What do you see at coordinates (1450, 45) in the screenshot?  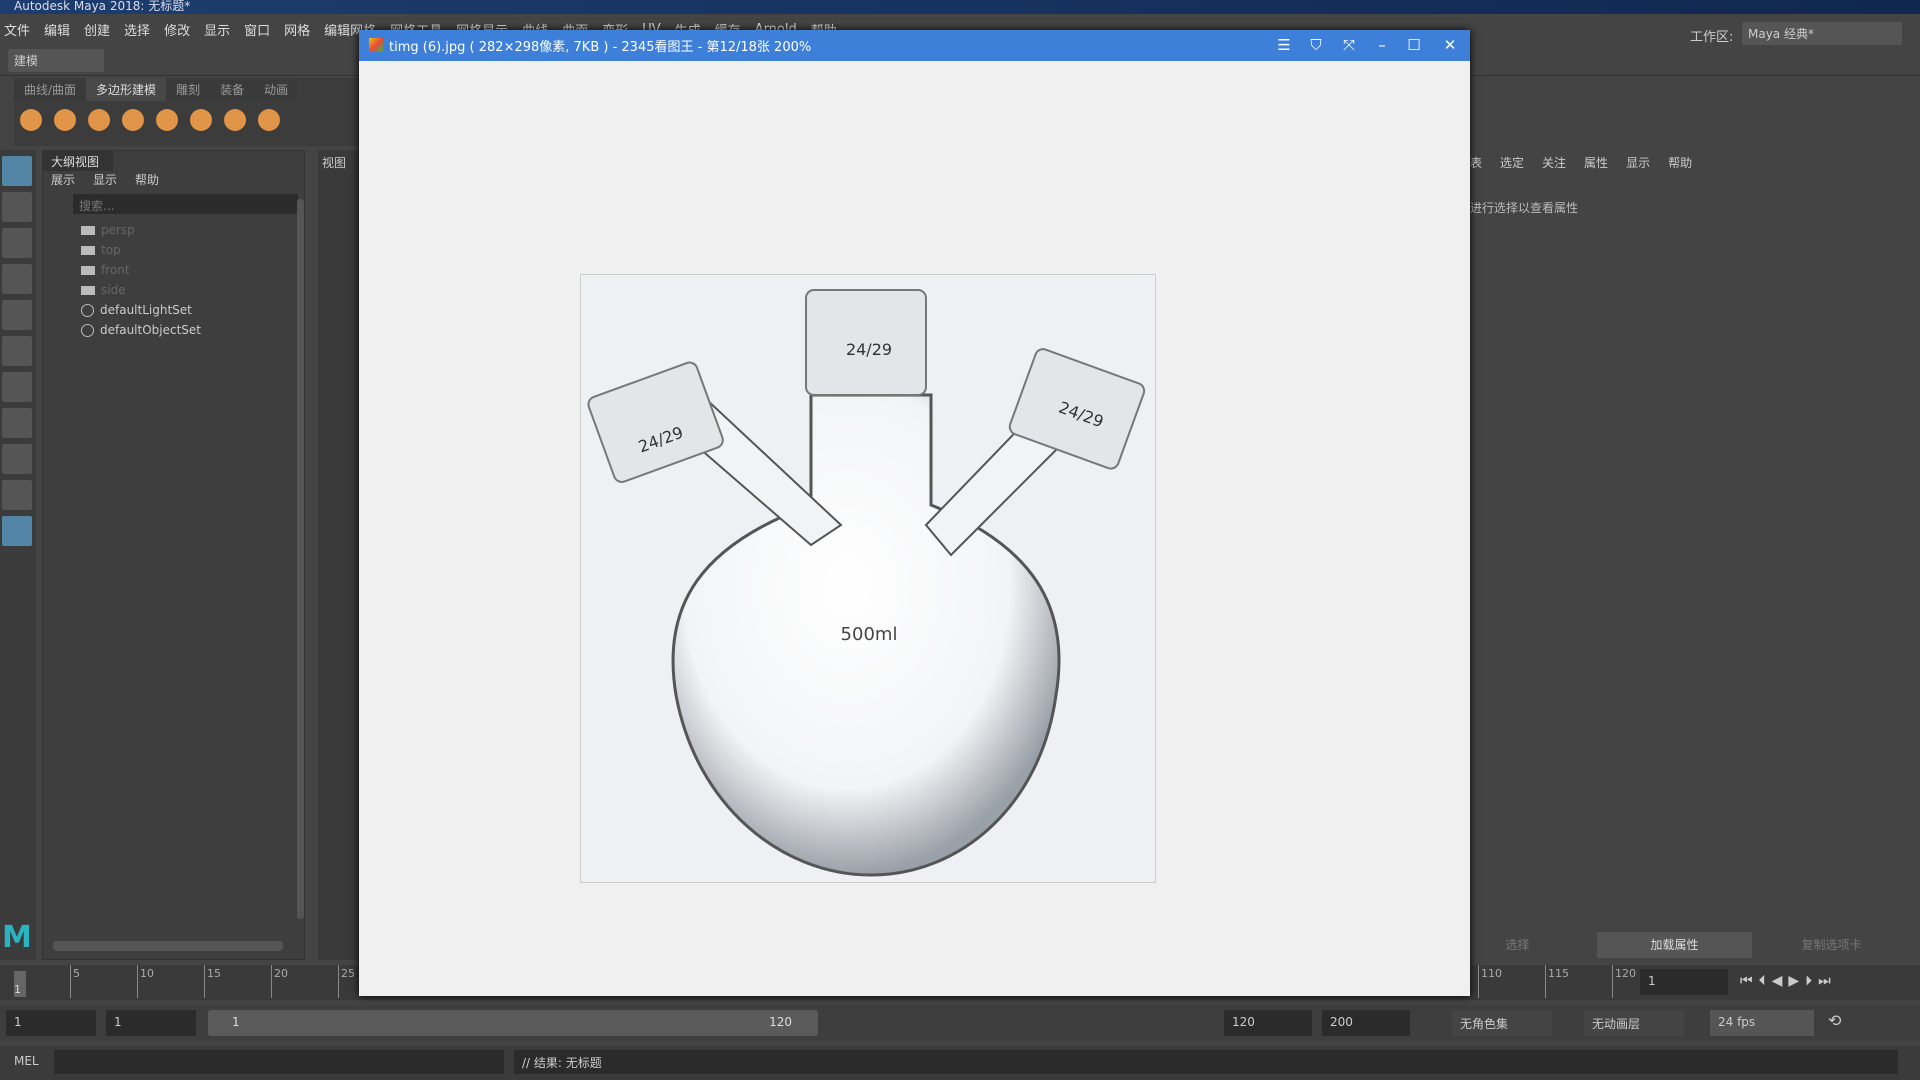 I see `close-icon: ✕` at bounding box center [1450, 45].